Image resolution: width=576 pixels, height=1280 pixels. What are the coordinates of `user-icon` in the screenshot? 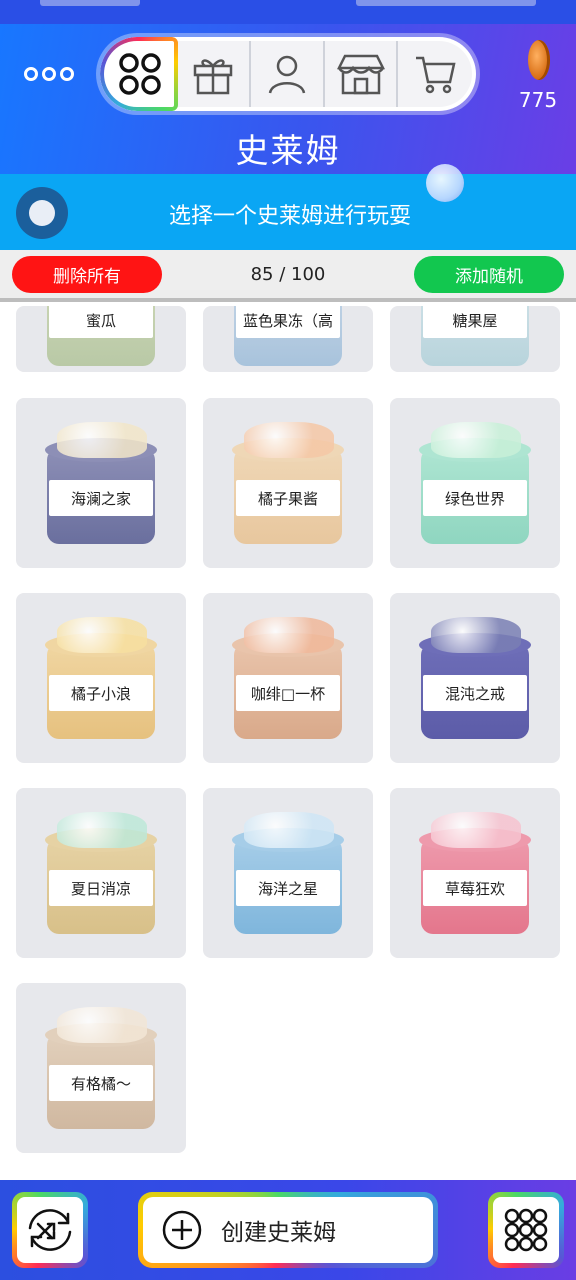 It's located at (287, 74).